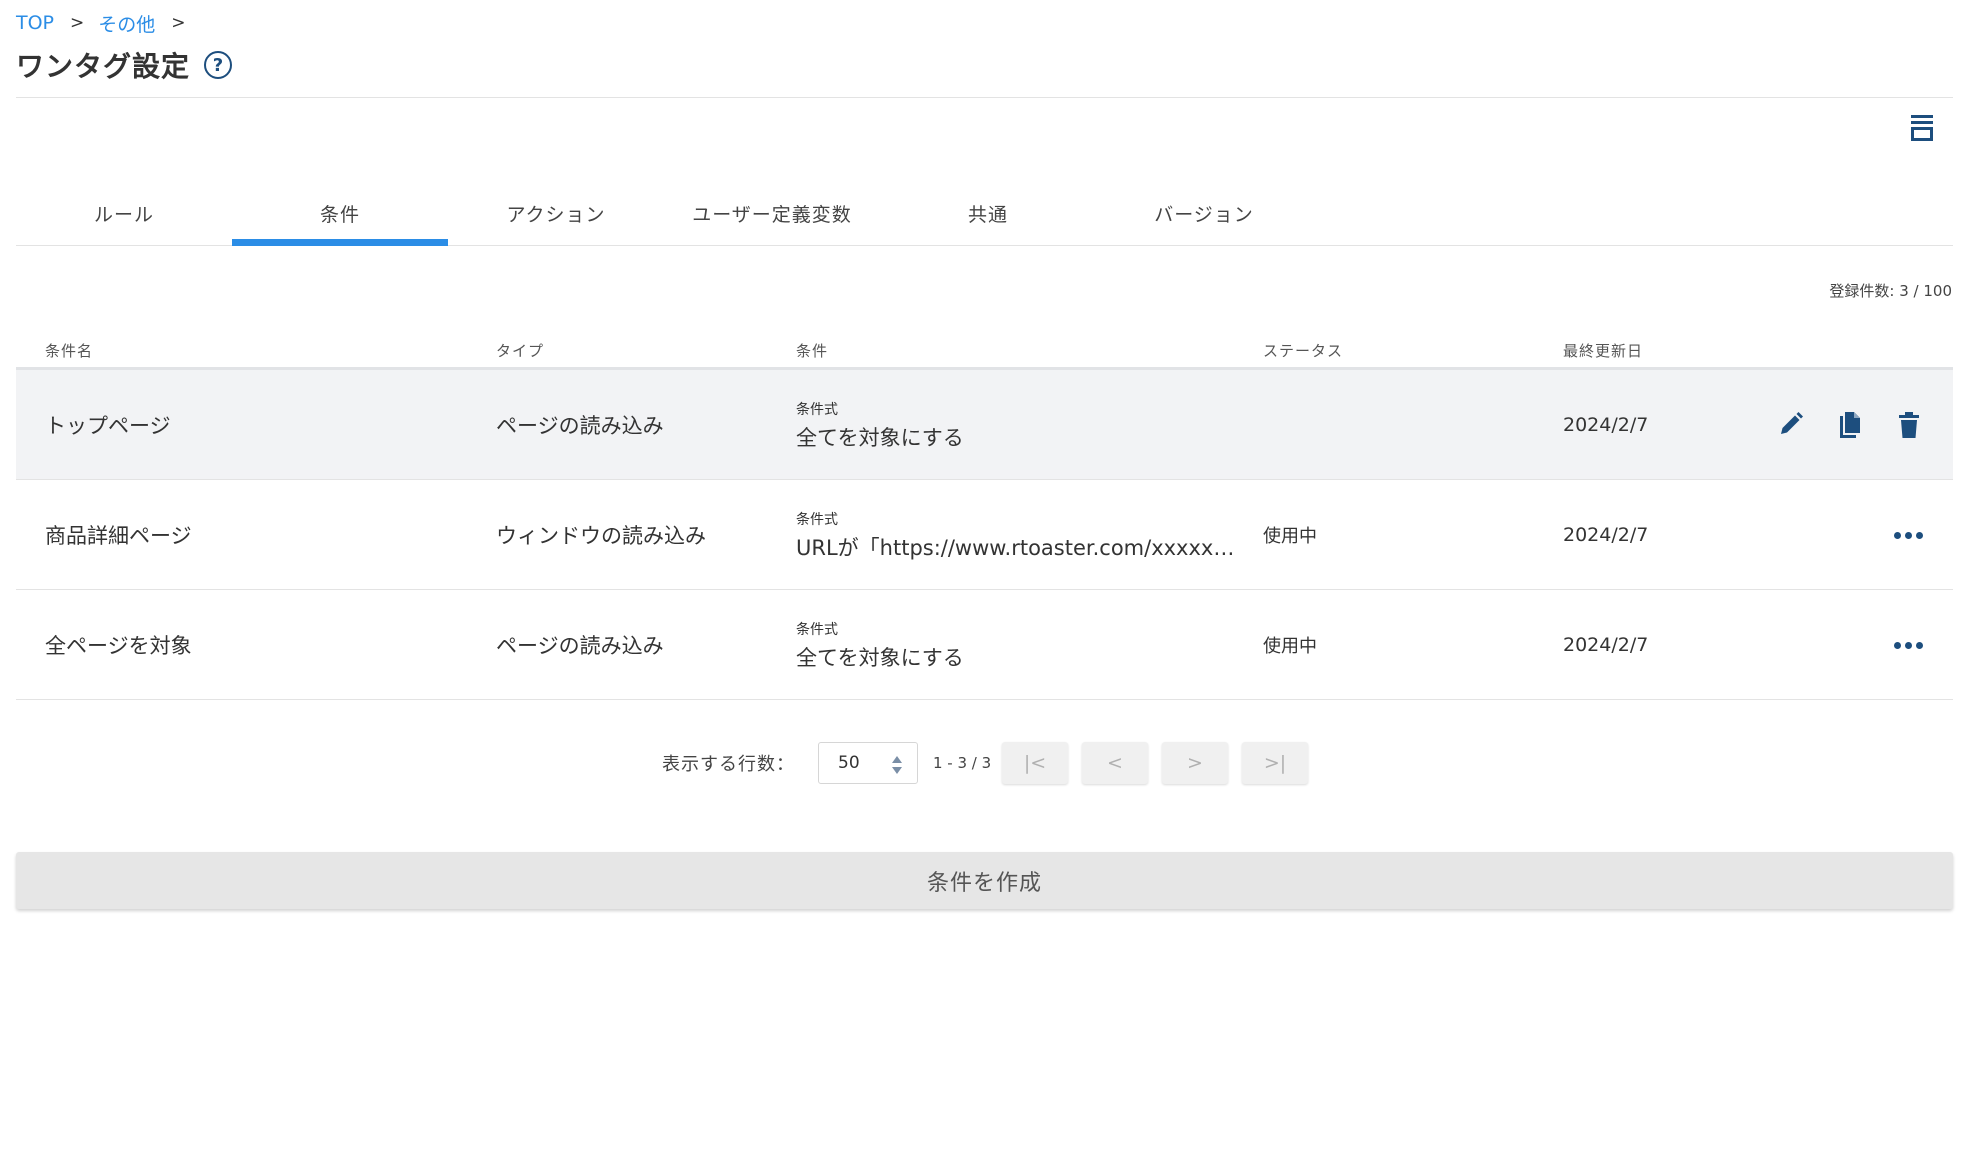 This screenshot has width=1969, height=1149. Describe the element at coordinates (108, 426) in the screenshot. I see `row-name: トップページ` at that location.